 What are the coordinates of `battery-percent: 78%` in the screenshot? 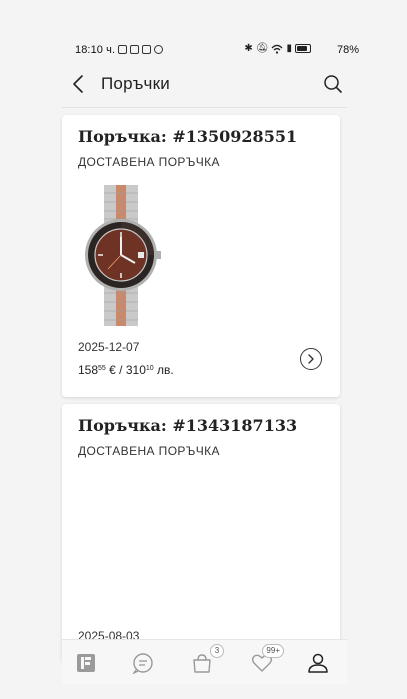 It's located at (347, 50).